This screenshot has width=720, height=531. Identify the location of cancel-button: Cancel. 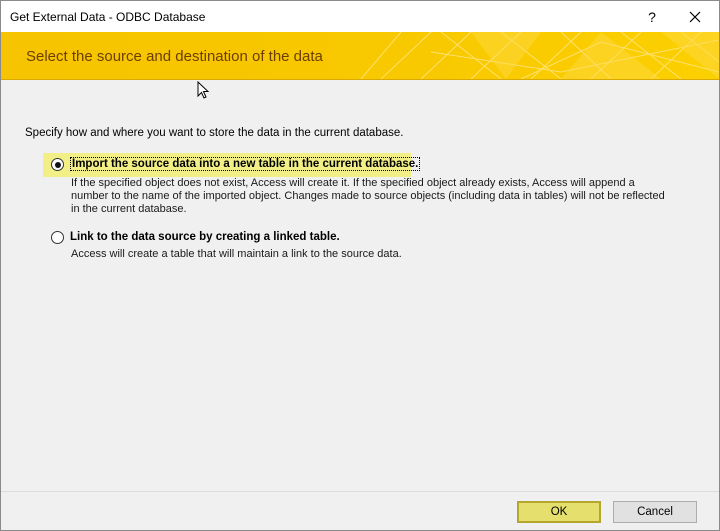
(655, 512).